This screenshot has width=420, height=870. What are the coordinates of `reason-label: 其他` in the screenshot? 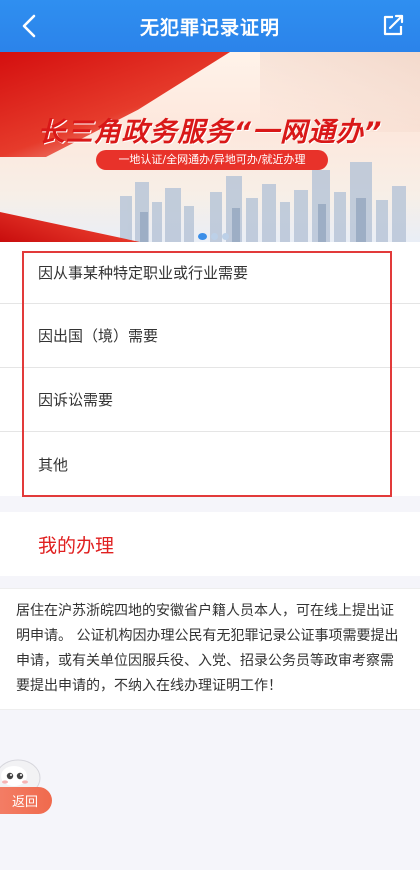 It's located at (53, 464).